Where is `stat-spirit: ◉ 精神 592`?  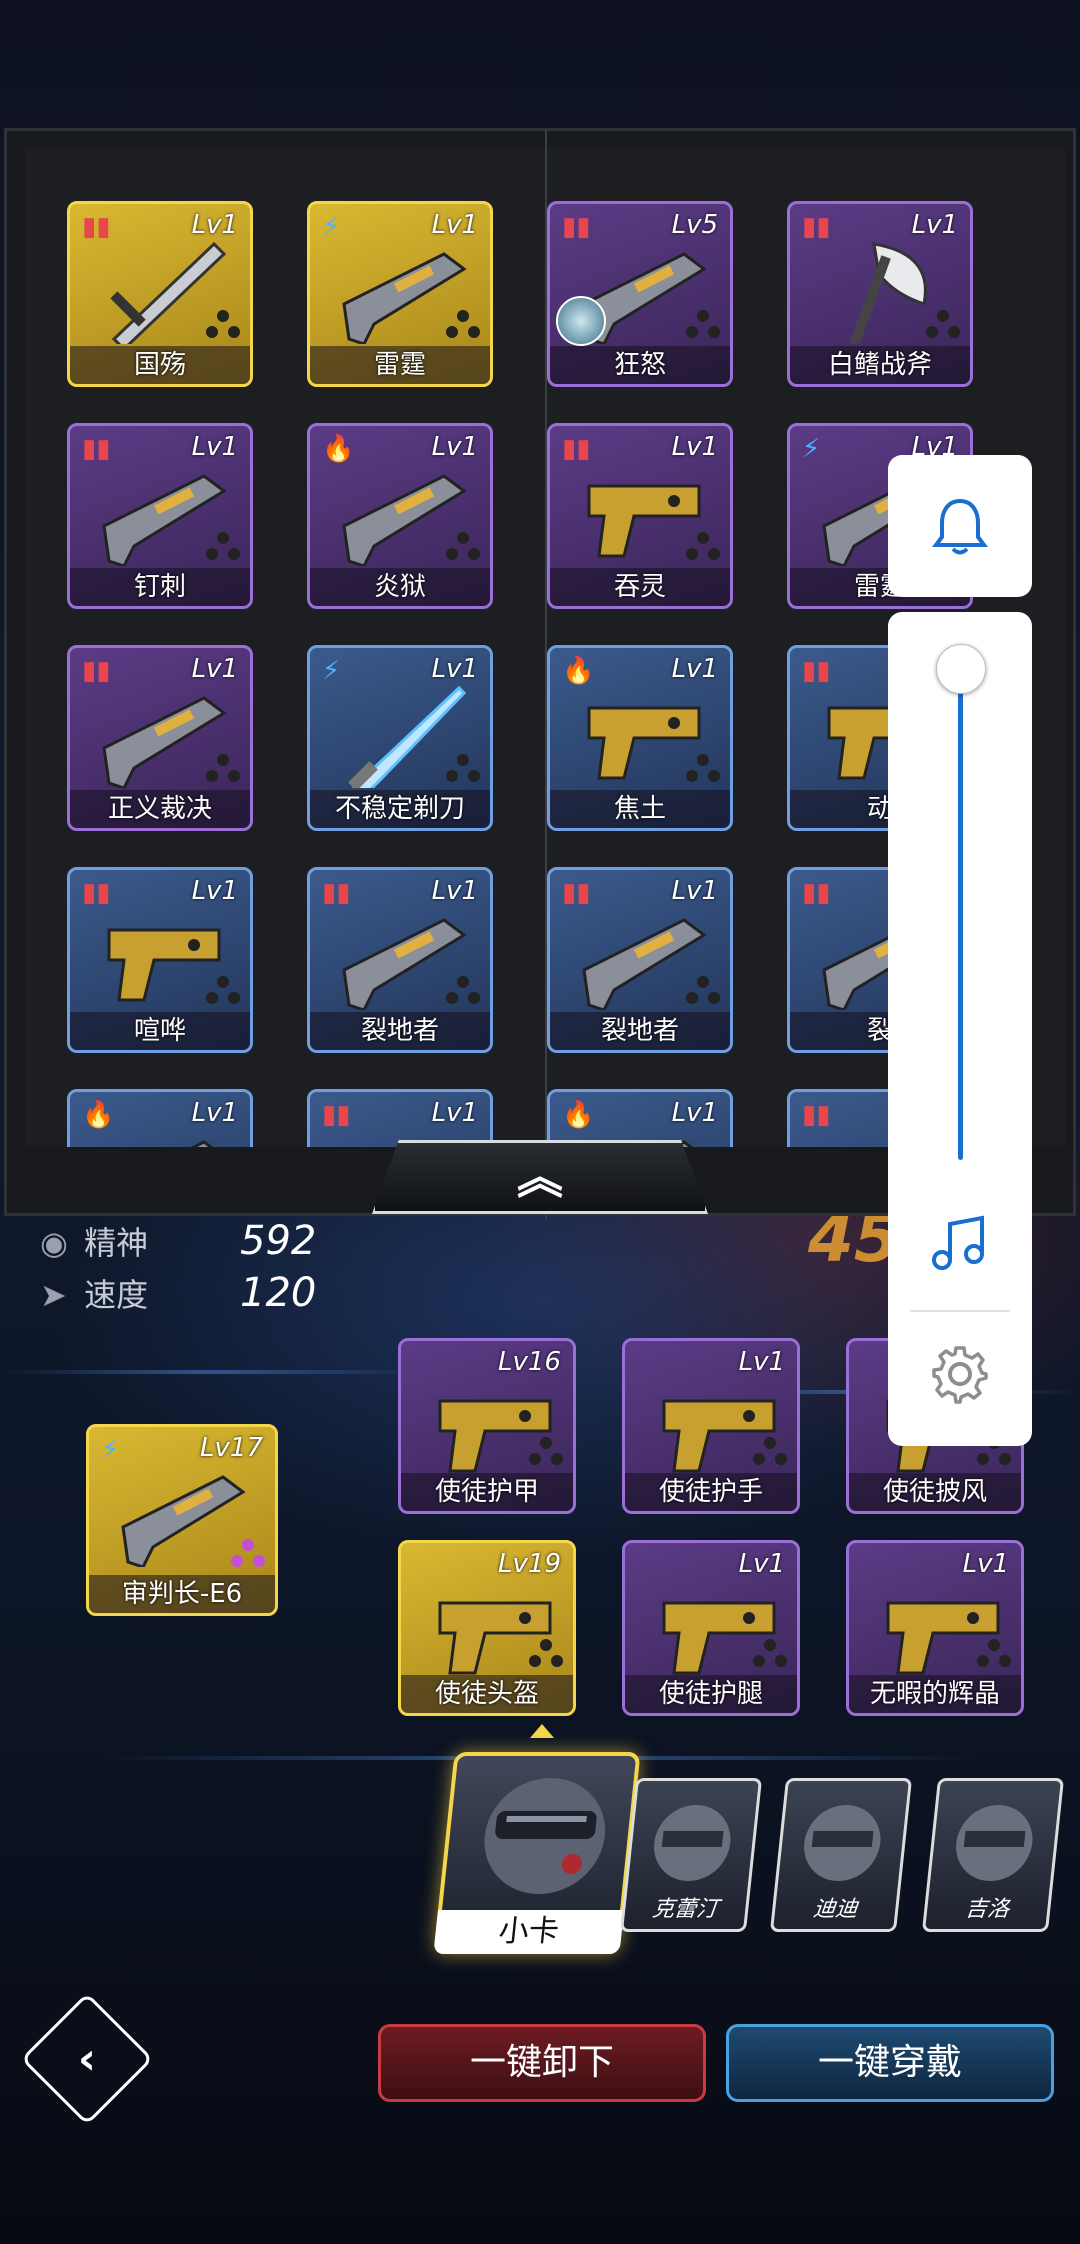 stat-spirit: ◉ 精神 592 is located at coordinates (178, 1241).